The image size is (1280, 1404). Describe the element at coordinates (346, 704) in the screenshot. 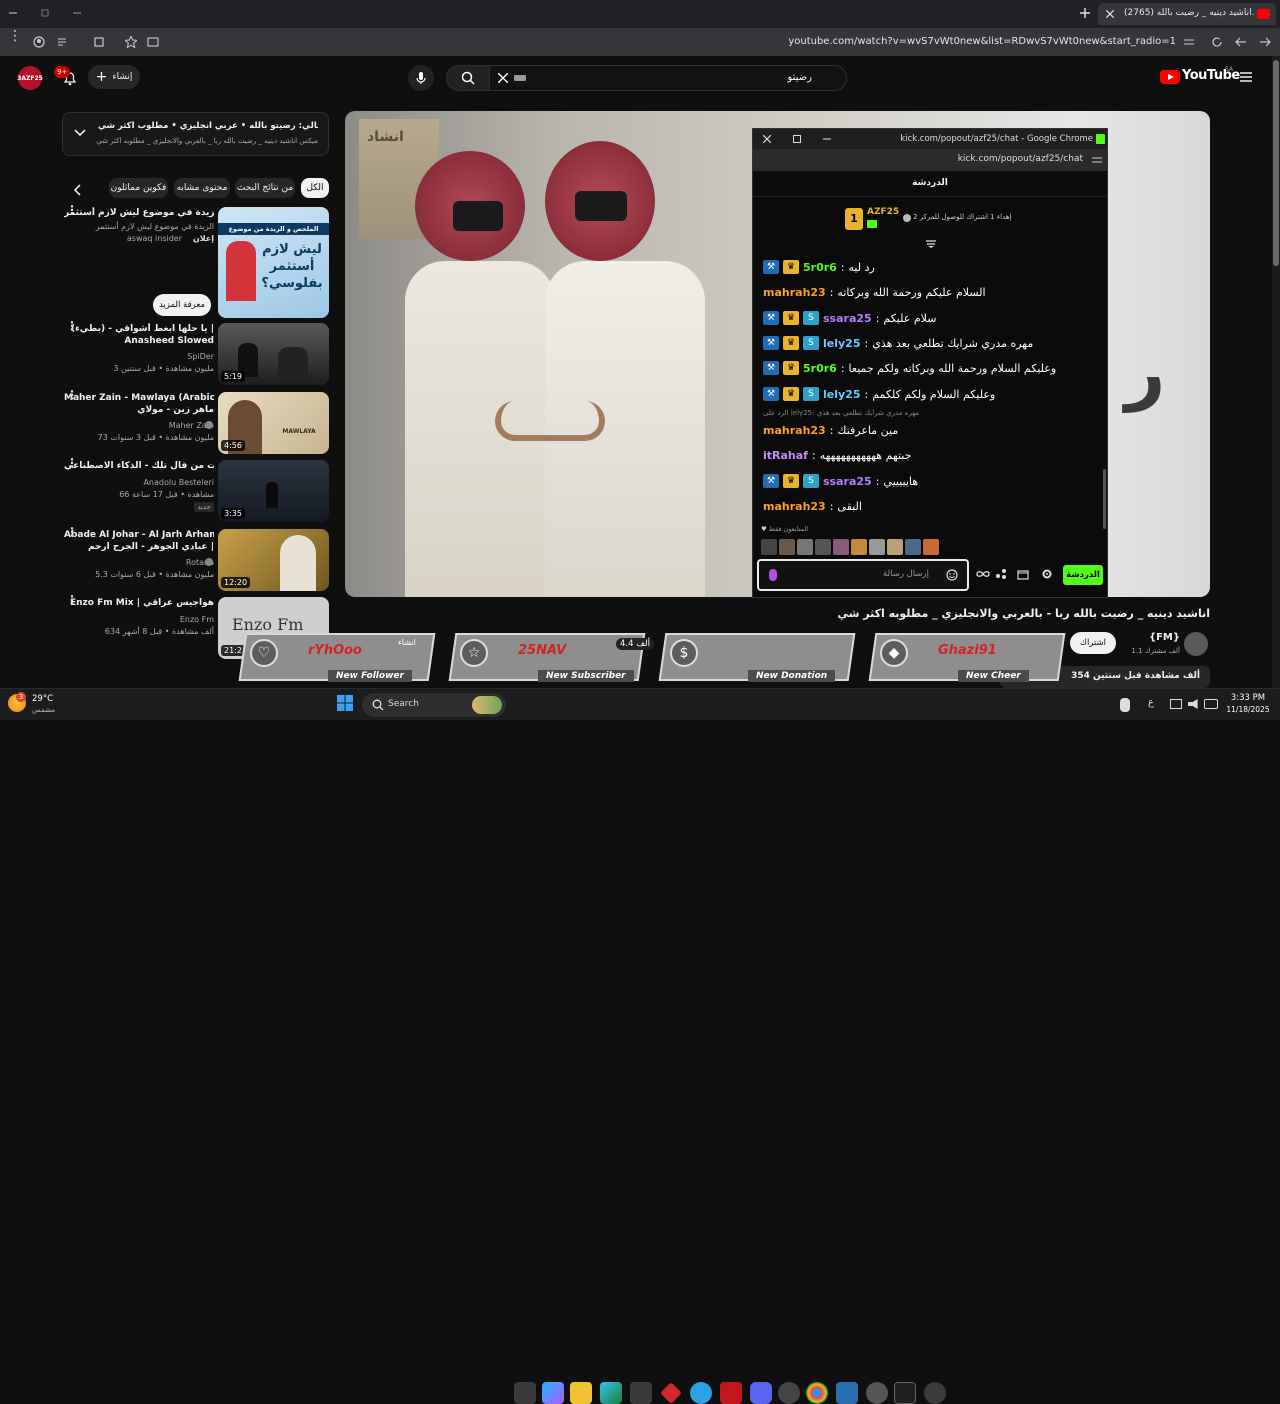

I see `windows-start-icon` at that location.